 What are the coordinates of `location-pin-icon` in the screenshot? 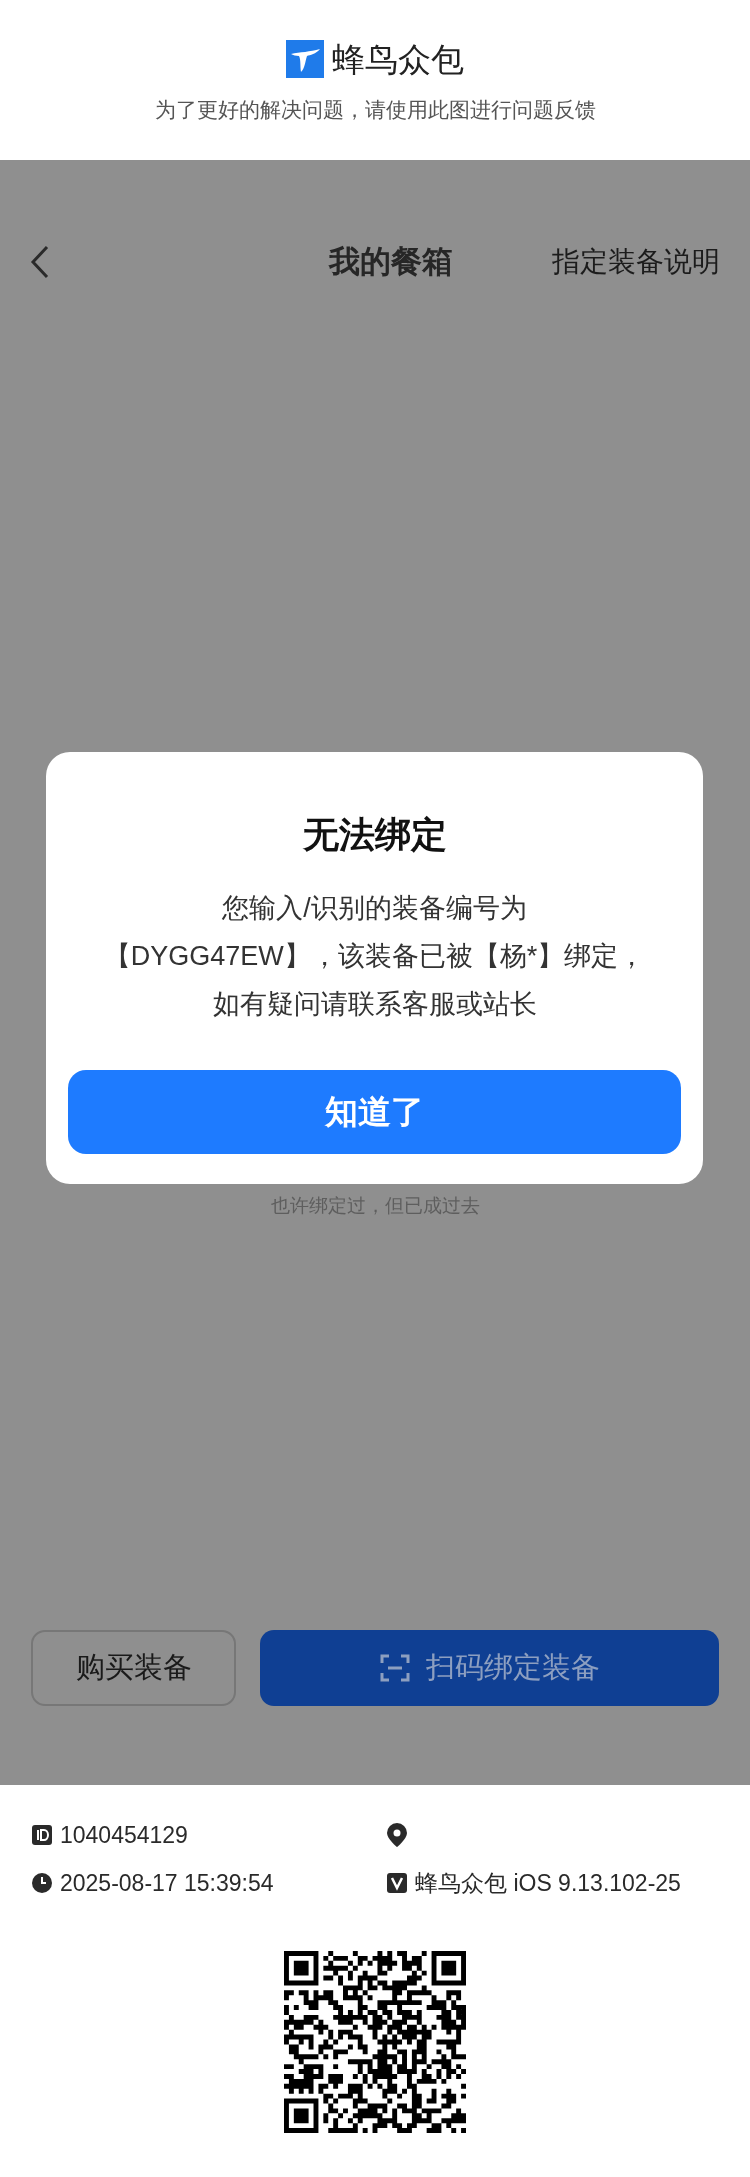 It's located at (397, 1835).